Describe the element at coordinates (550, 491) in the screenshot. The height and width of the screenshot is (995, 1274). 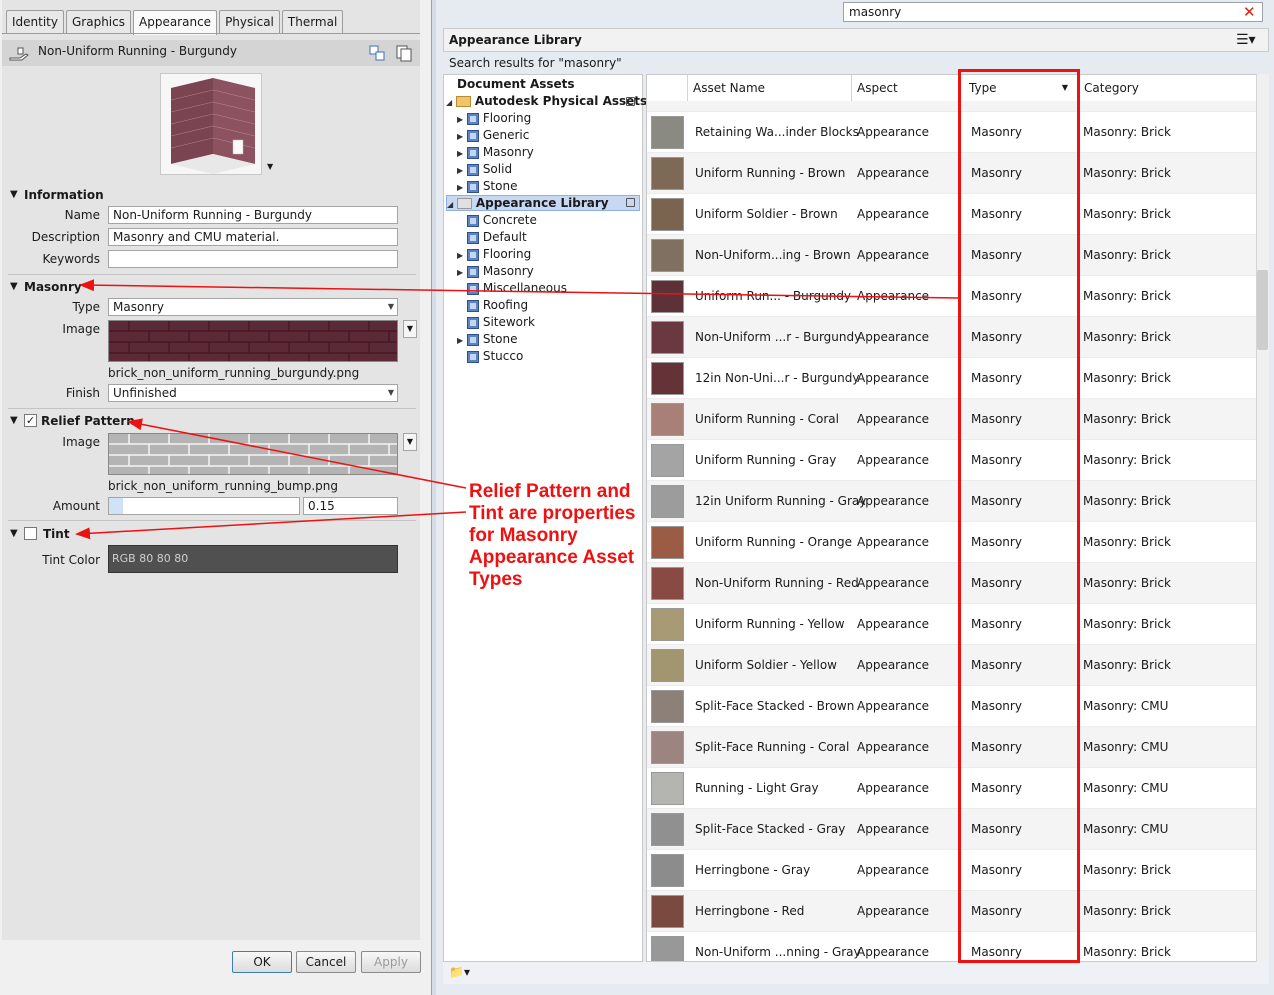
I see `annotation-line: Relief Pattern and` at that location.